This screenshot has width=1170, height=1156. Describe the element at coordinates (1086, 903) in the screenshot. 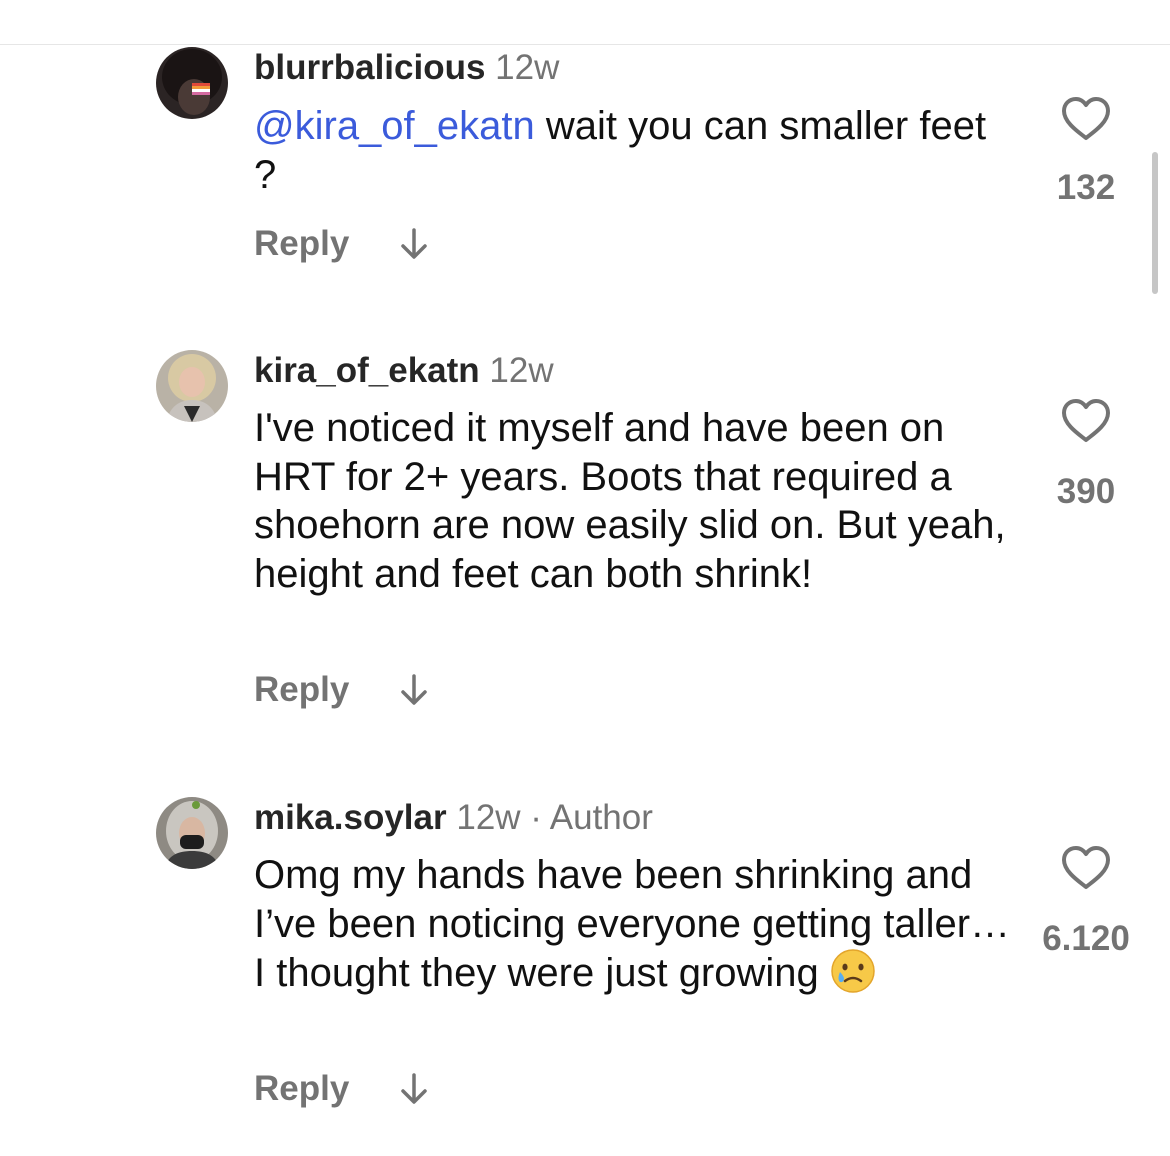

I see `like-control: 6.120` at that location.